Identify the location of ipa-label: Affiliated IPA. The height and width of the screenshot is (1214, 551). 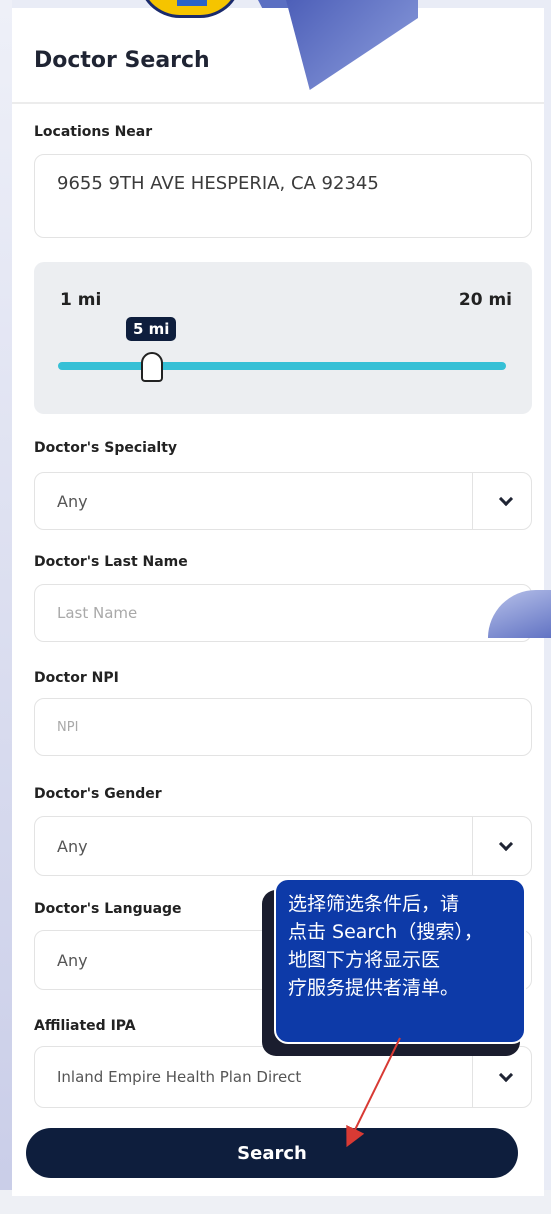
(85, 1026).